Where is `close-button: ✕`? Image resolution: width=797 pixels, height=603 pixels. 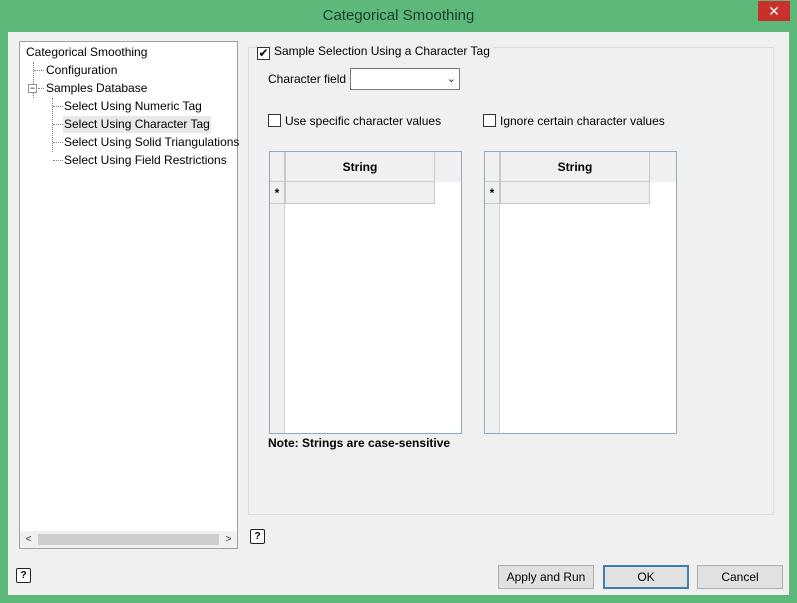
close-button: ✕ is located at coordinates (774, 11).